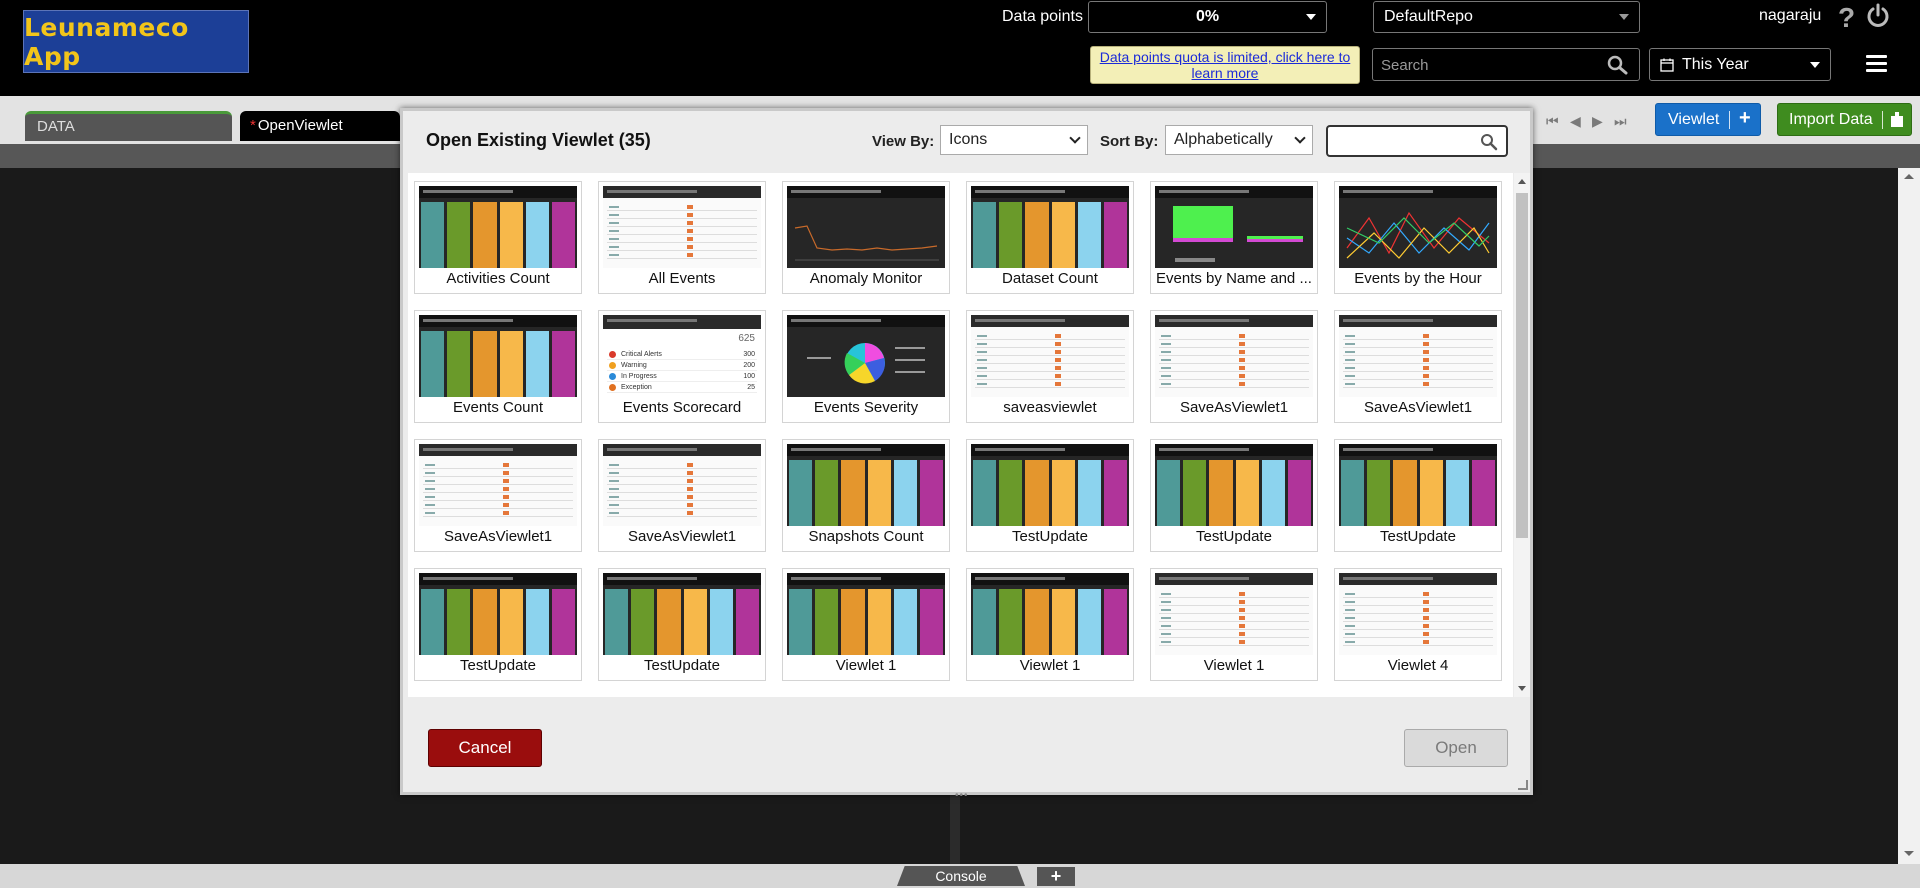 The image size is (1920, 888). What do you see at coordinates (1876, 63) in the screenshot?
I see `hamburger-menu-icon` at bounding box center [1876, 63].